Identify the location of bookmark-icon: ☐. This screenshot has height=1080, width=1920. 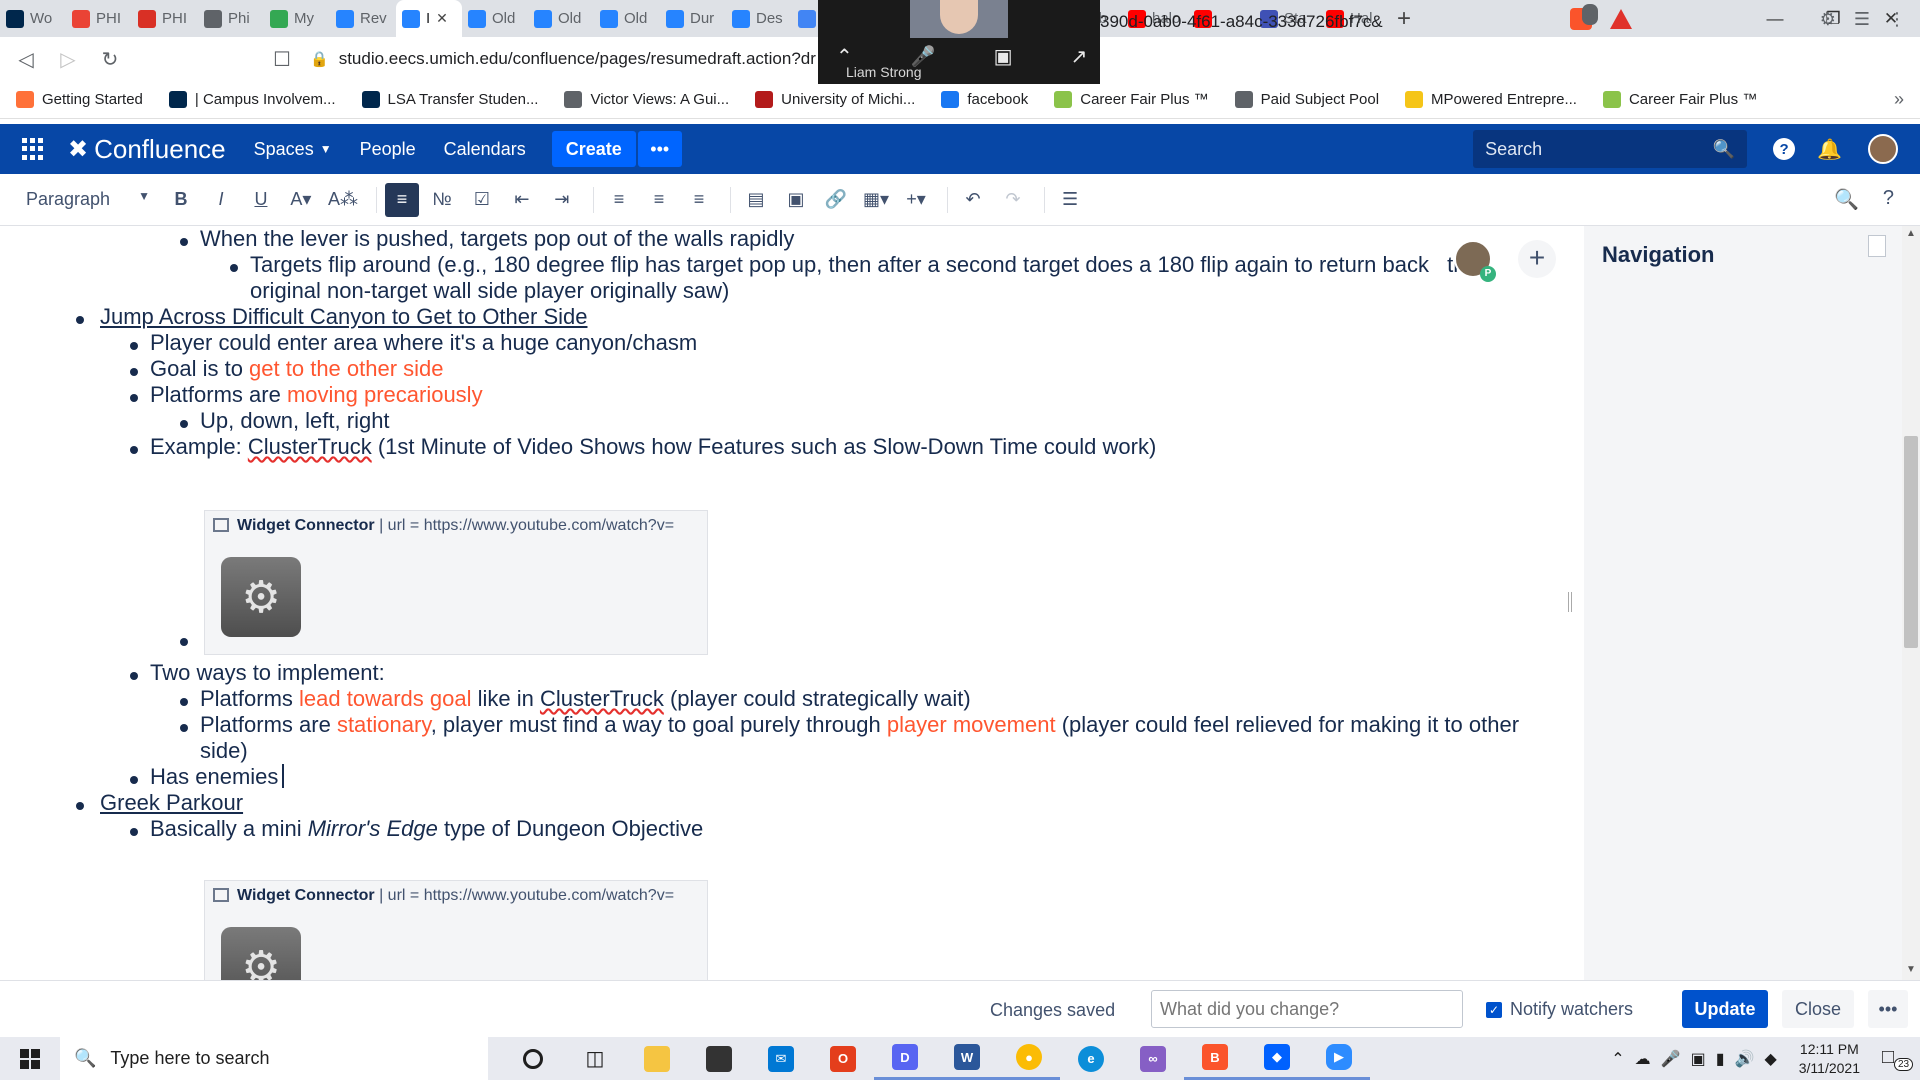
(282, 59).